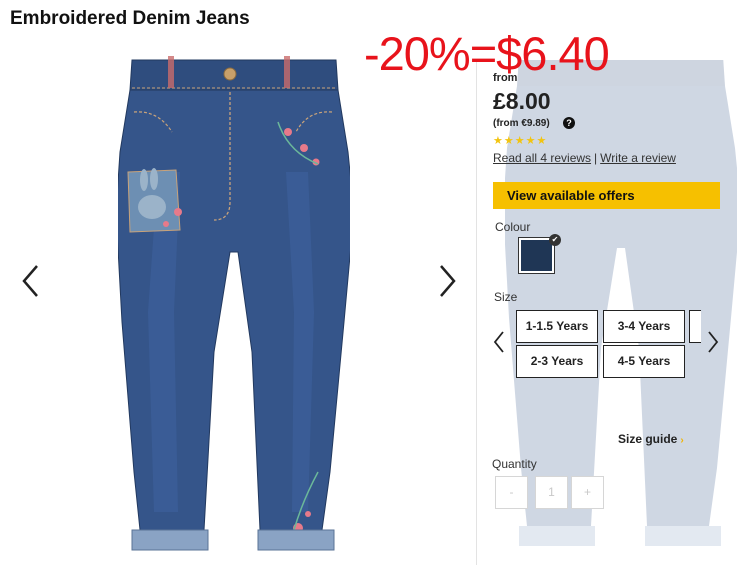 The height and width of the screenshot is (565, 745). Describe the element at coordinates (644, 326) in the screenshot. I see `size-option: 3-4 Years` at that location.